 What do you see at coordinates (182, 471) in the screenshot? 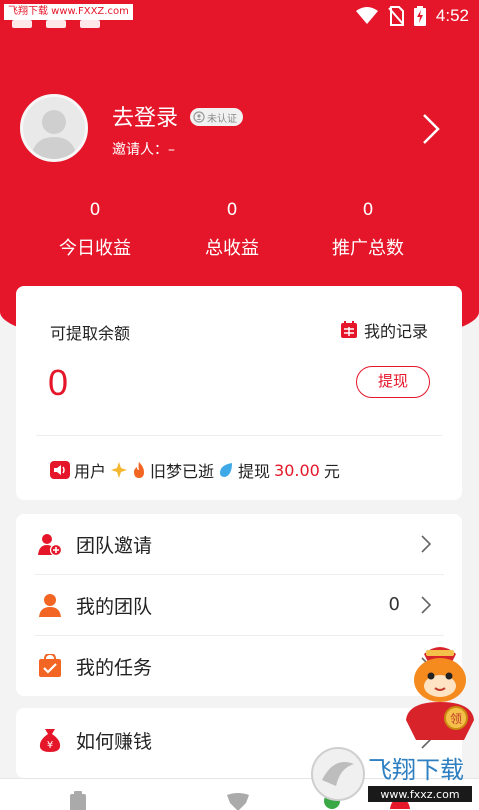
I see `ticker-name: 旧梦已逝` at bounding box center [182, 471].